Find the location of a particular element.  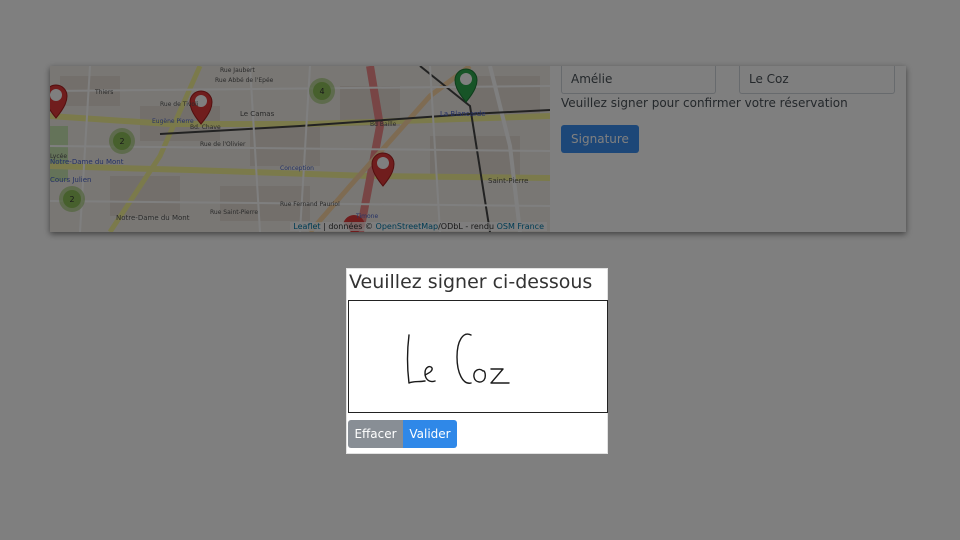

validate-button: Valider is located at coordinates (430, 434).